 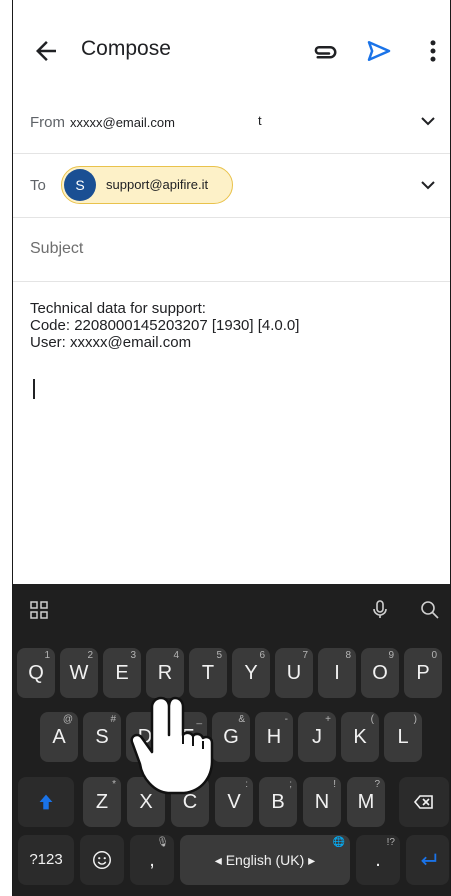 What do you see at coordinates (260, 120) in the screenshot?
I see `from-extra-text: t` at bounding box center [260, 120].